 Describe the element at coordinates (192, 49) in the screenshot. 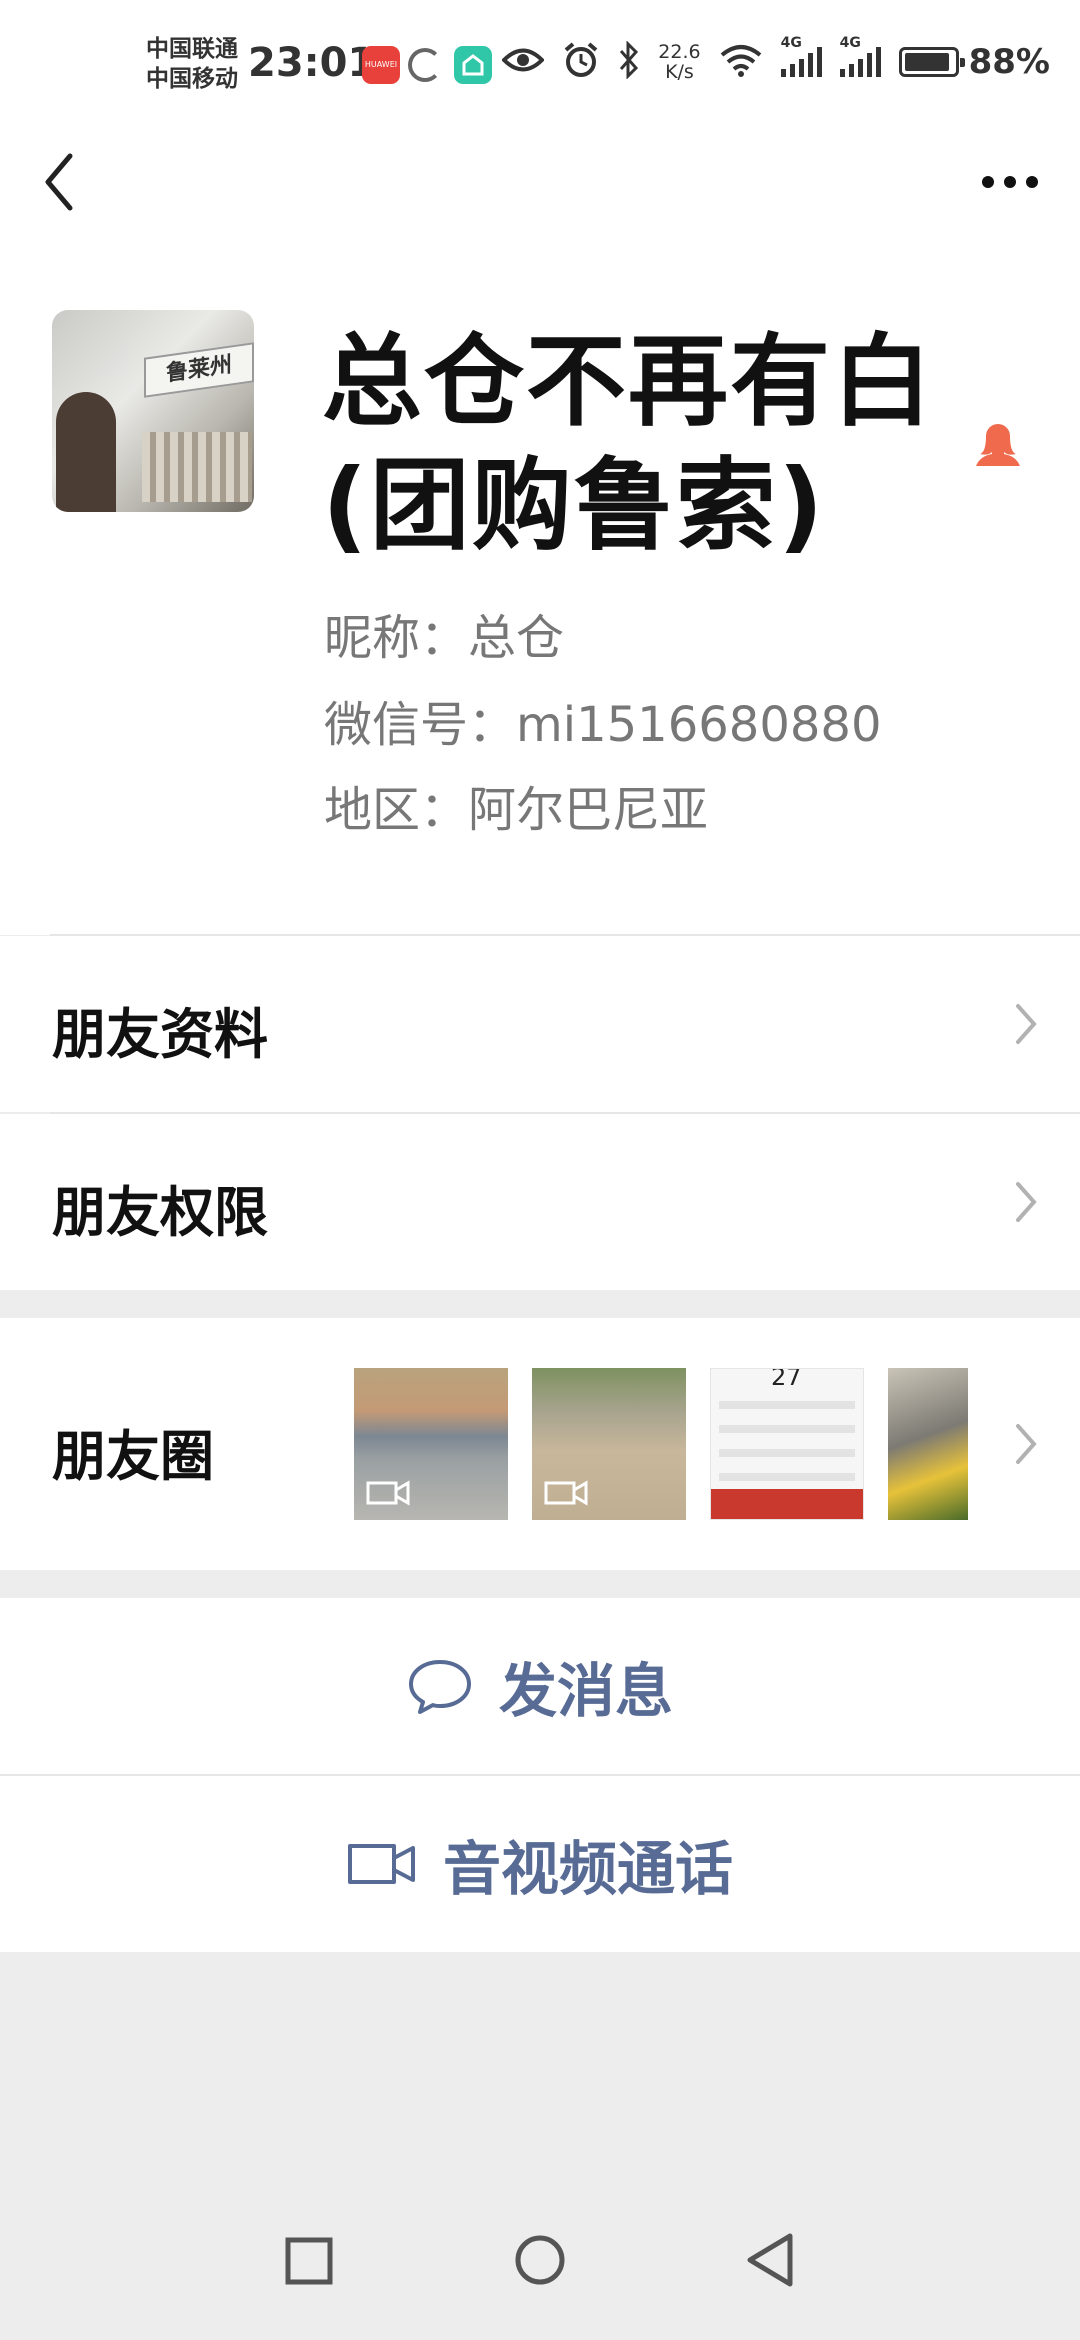

I see `carrier-1: 中国联通` at that location.